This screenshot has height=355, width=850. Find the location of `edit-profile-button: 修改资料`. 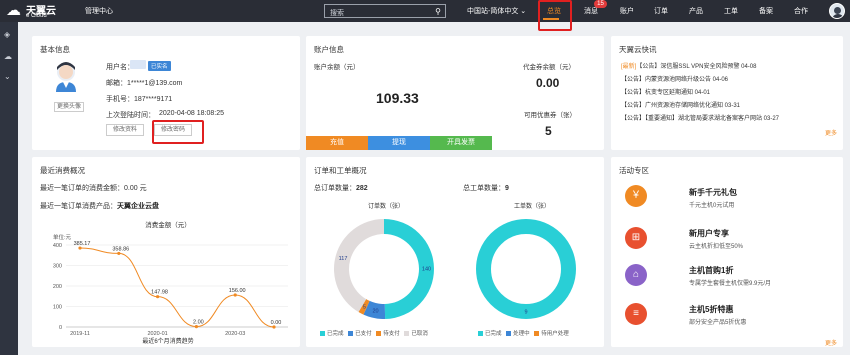

edit-profile-button: 修改资料 is located at coordinates (125, 130).